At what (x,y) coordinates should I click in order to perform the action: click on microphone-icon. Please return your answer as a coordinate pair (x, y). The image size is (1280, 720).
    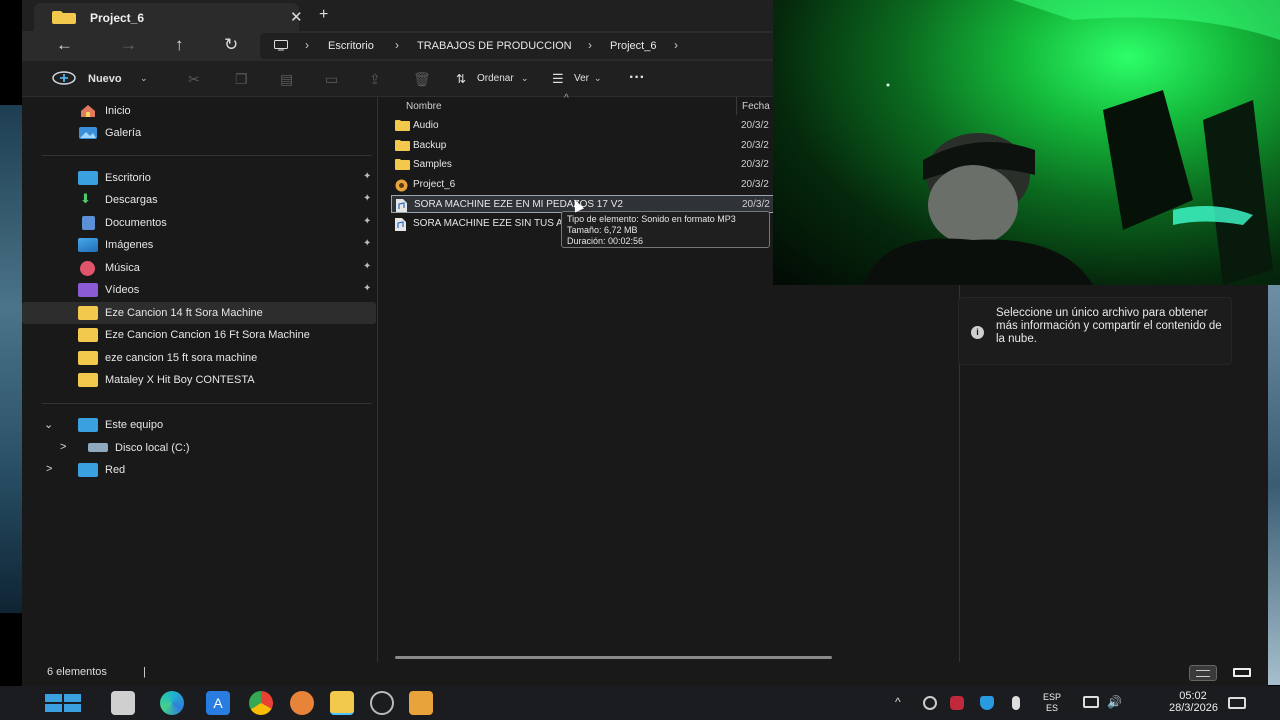
    Looking at the image, I should click on (1016, 703).